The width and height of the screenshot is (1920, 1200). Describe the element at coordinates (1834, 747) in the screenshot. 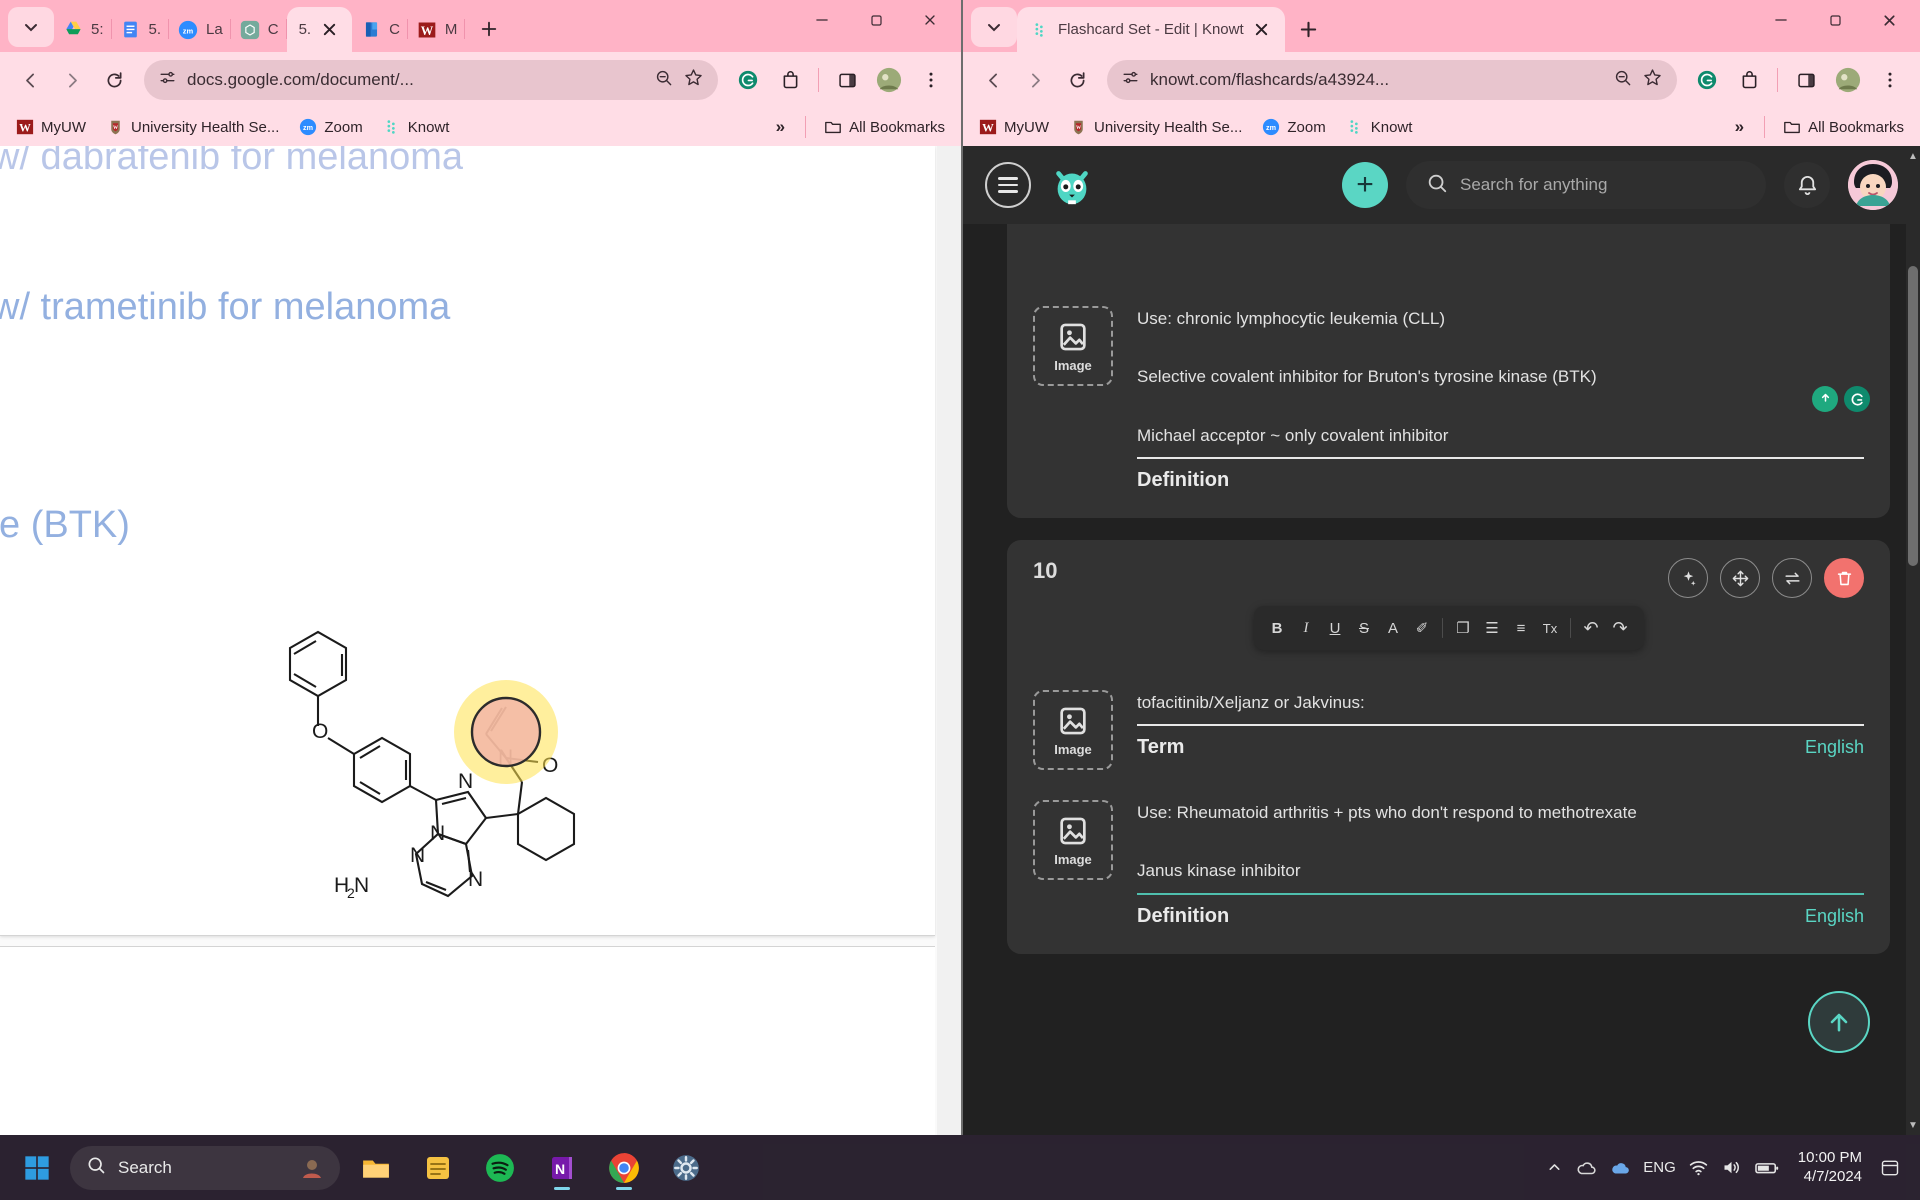

I see `term-language: English` at that location.